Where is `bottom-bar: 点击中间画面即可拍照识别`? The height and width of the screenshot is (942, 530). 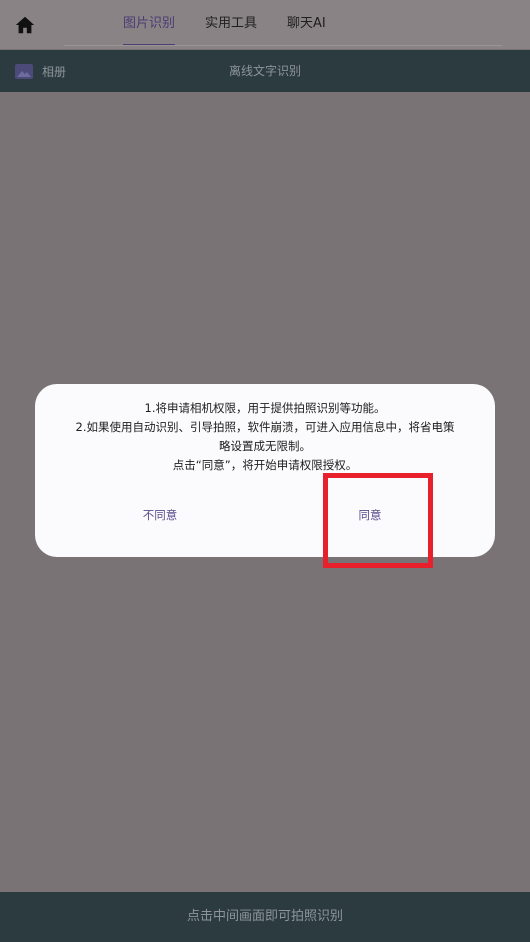 bottom-bar: 点击中间画面即可拍照识别 is located at coordinates (265, 917).